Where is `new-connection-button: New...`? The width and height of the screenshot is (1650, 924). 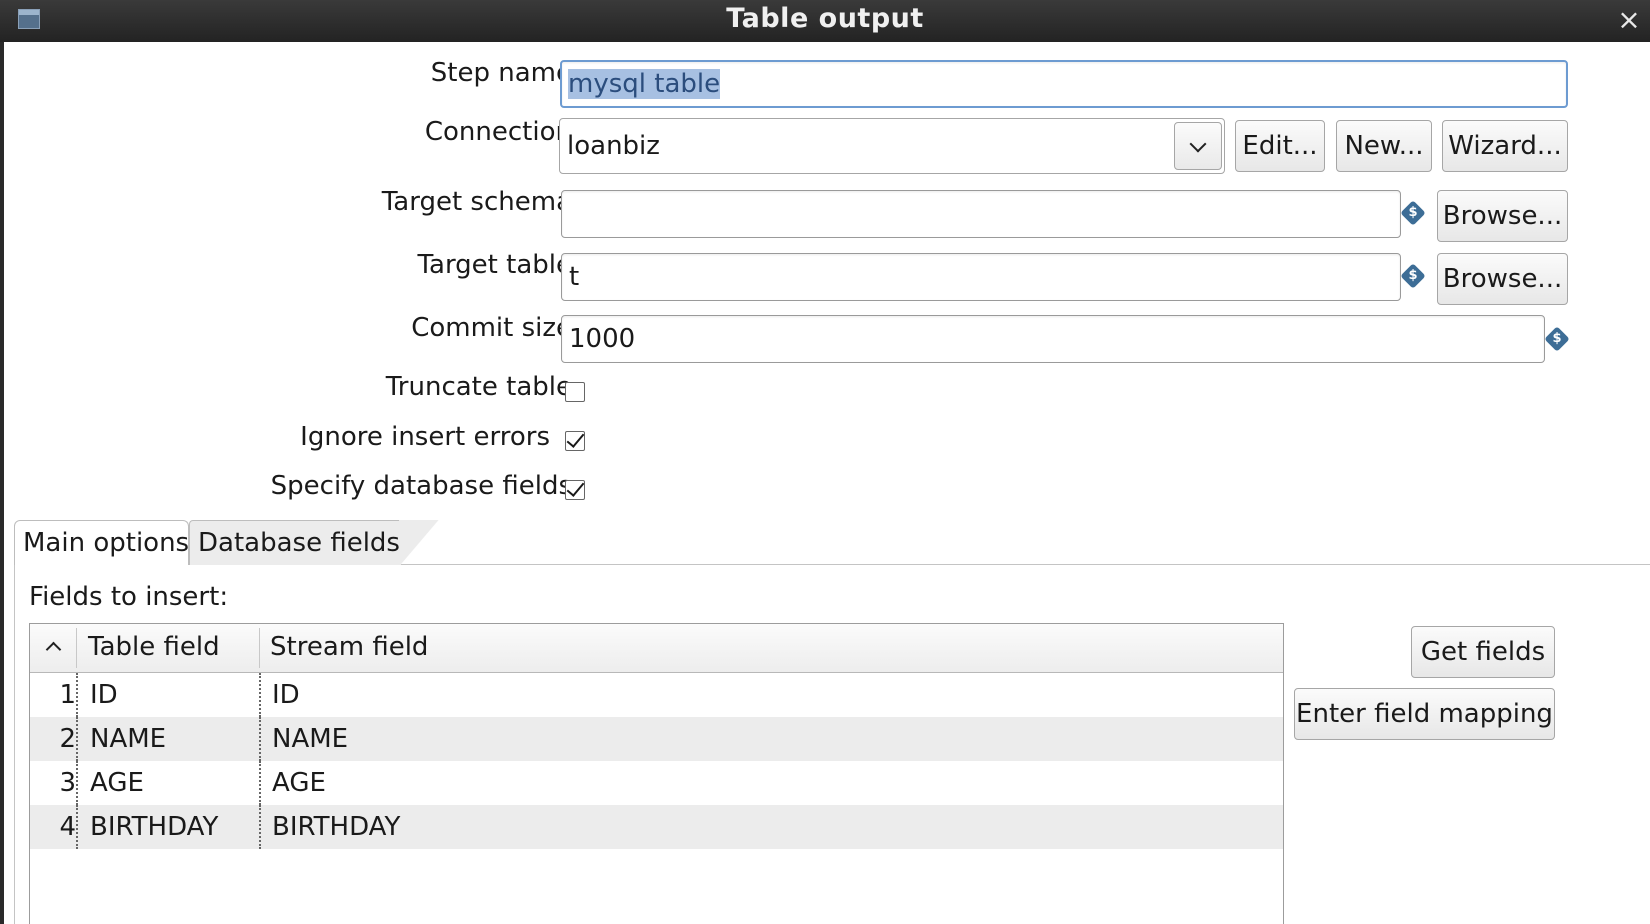
new-connection-button: New... is located at coordinates (1384, 146).